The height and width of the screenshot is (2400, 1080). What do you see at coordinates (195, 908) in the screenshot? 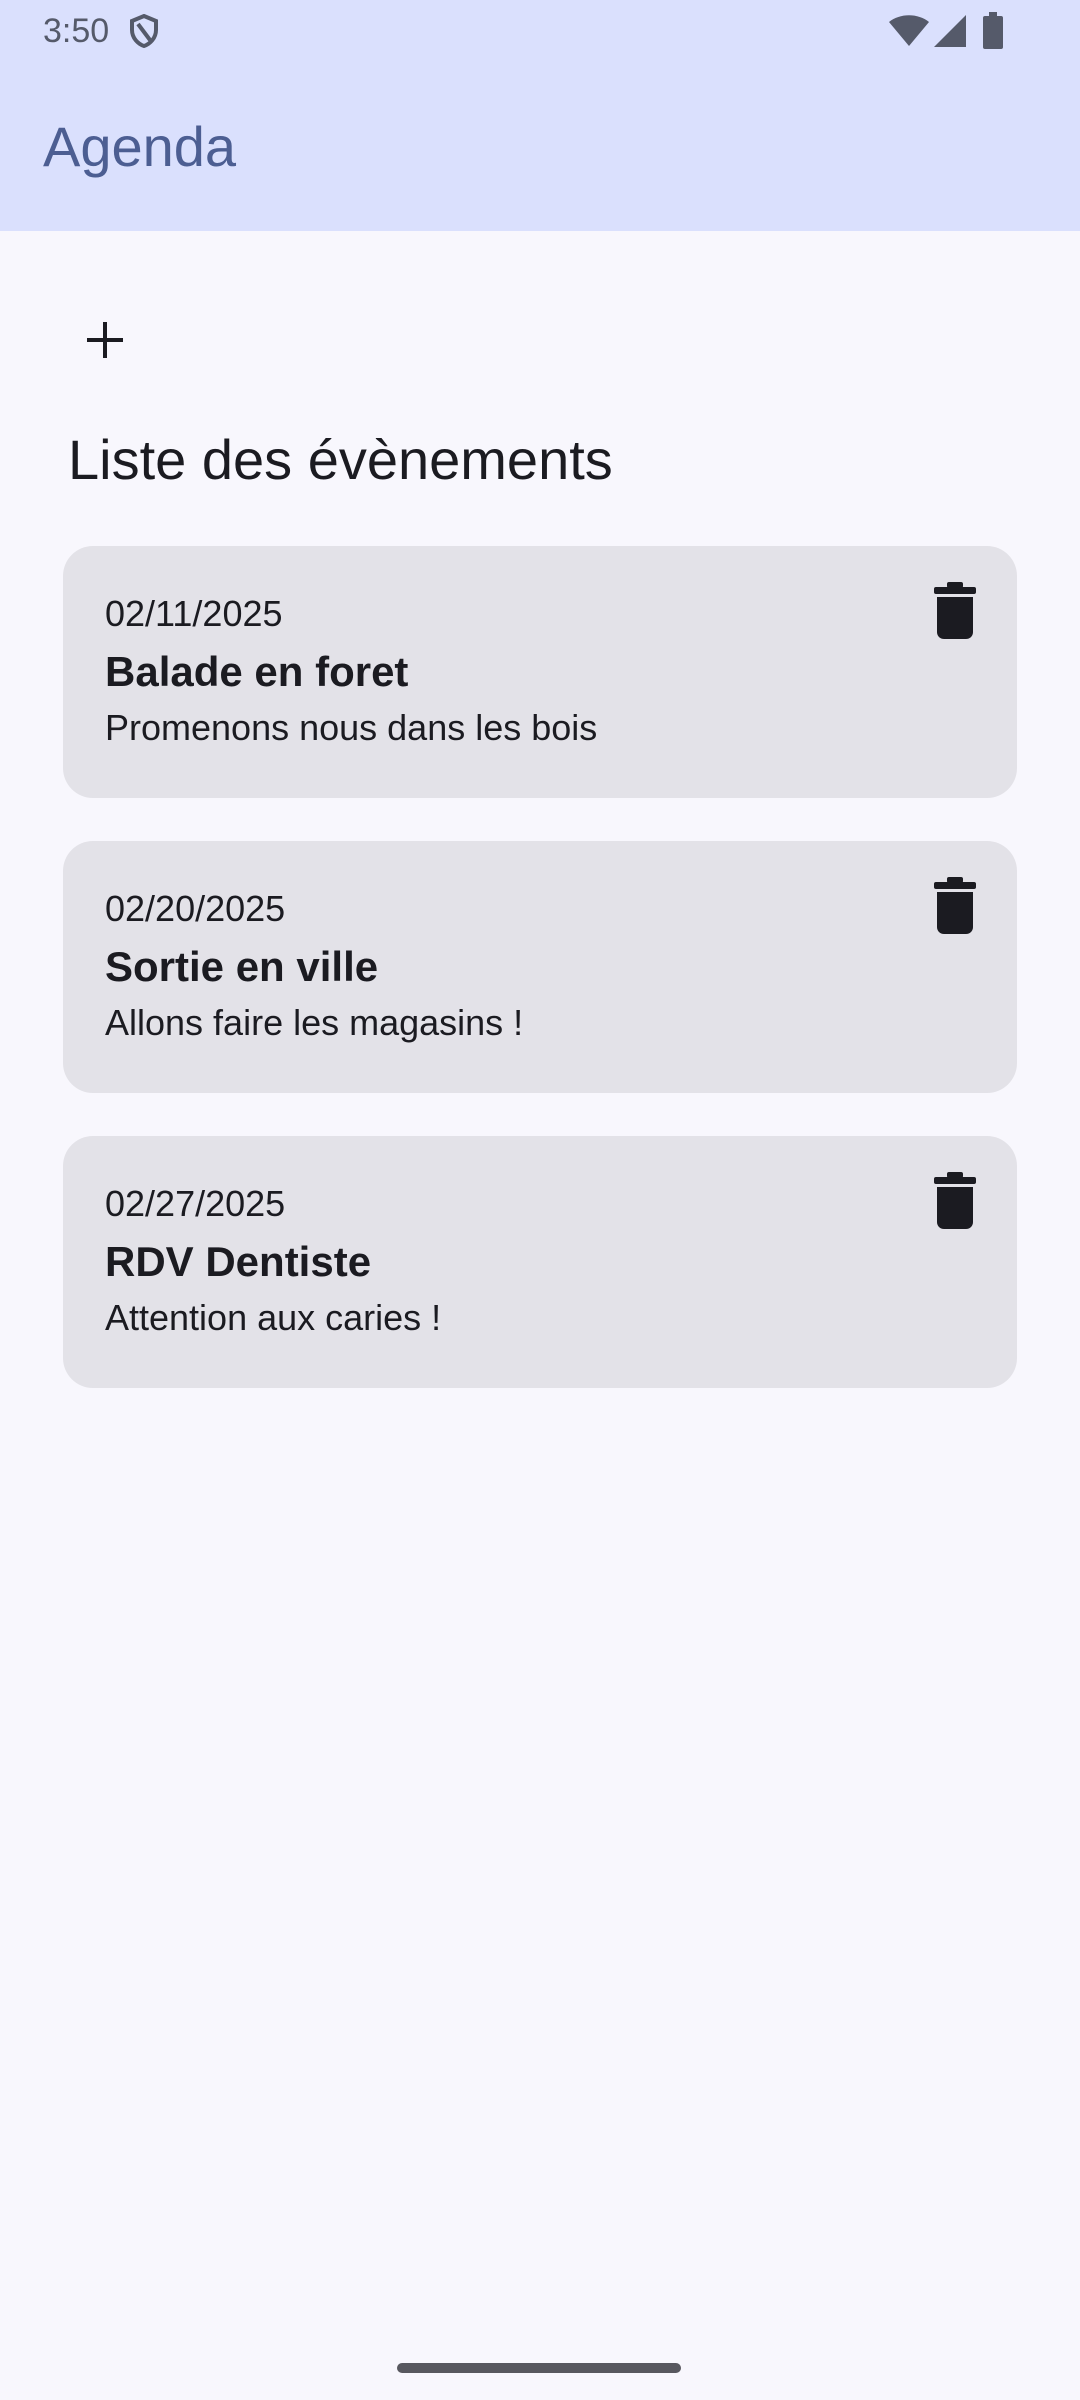
I see `event-date: 02/20/2025` at bounding box center [195, 908].